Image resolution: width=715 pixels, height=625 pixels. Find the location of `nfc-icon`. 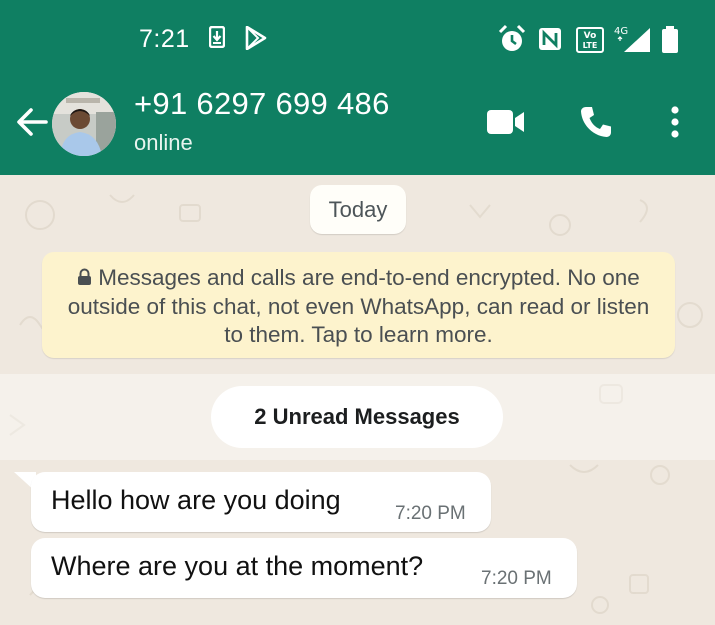

nfc-icon is located at coordinates (550, 41).